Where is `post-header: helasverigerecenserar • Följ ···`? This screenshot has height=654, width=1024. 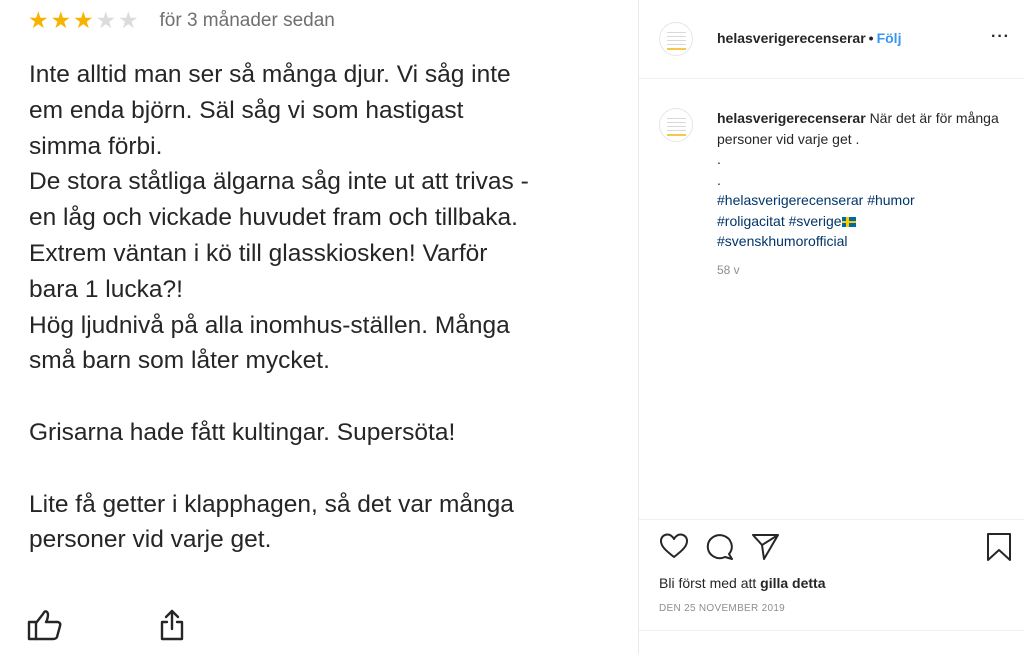
post-header: helasverigerecenserar • Följ ··· is located at coordinates (831, 39).